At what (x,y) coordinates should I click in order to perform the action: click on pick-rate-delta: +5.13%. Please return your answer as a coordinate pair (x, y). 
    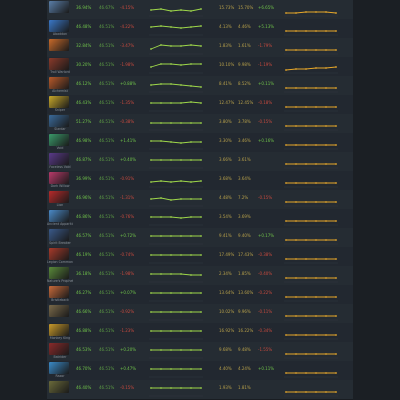
    Looking at the image, I should click on (266, 26).